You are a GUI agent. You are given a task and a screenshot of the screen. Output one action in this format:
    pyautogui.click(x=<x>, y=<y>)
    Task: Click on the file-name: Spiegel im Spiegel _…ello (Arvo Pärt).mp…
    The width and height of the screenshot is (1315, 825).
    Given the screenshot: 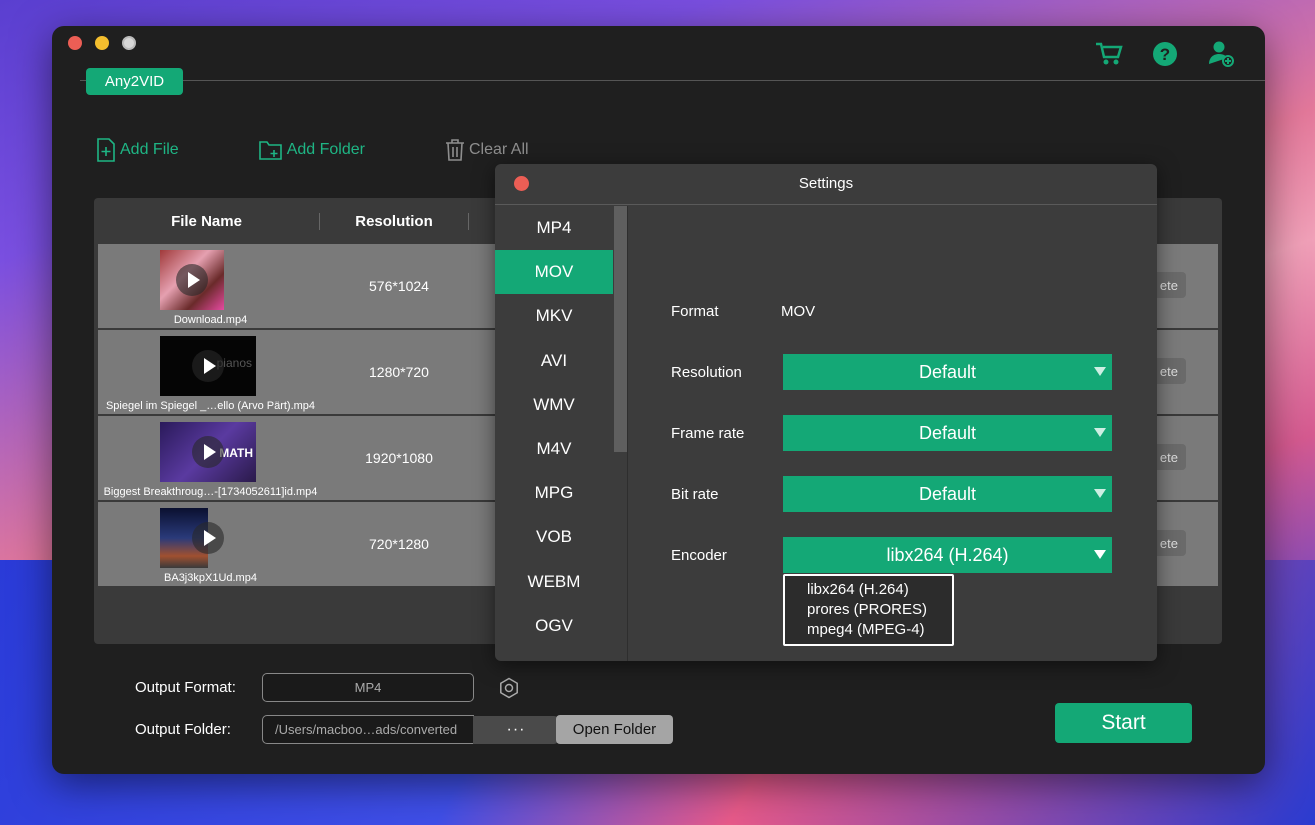 What is the action you would take?
    pyautogui.click(x=210, y=406)
    